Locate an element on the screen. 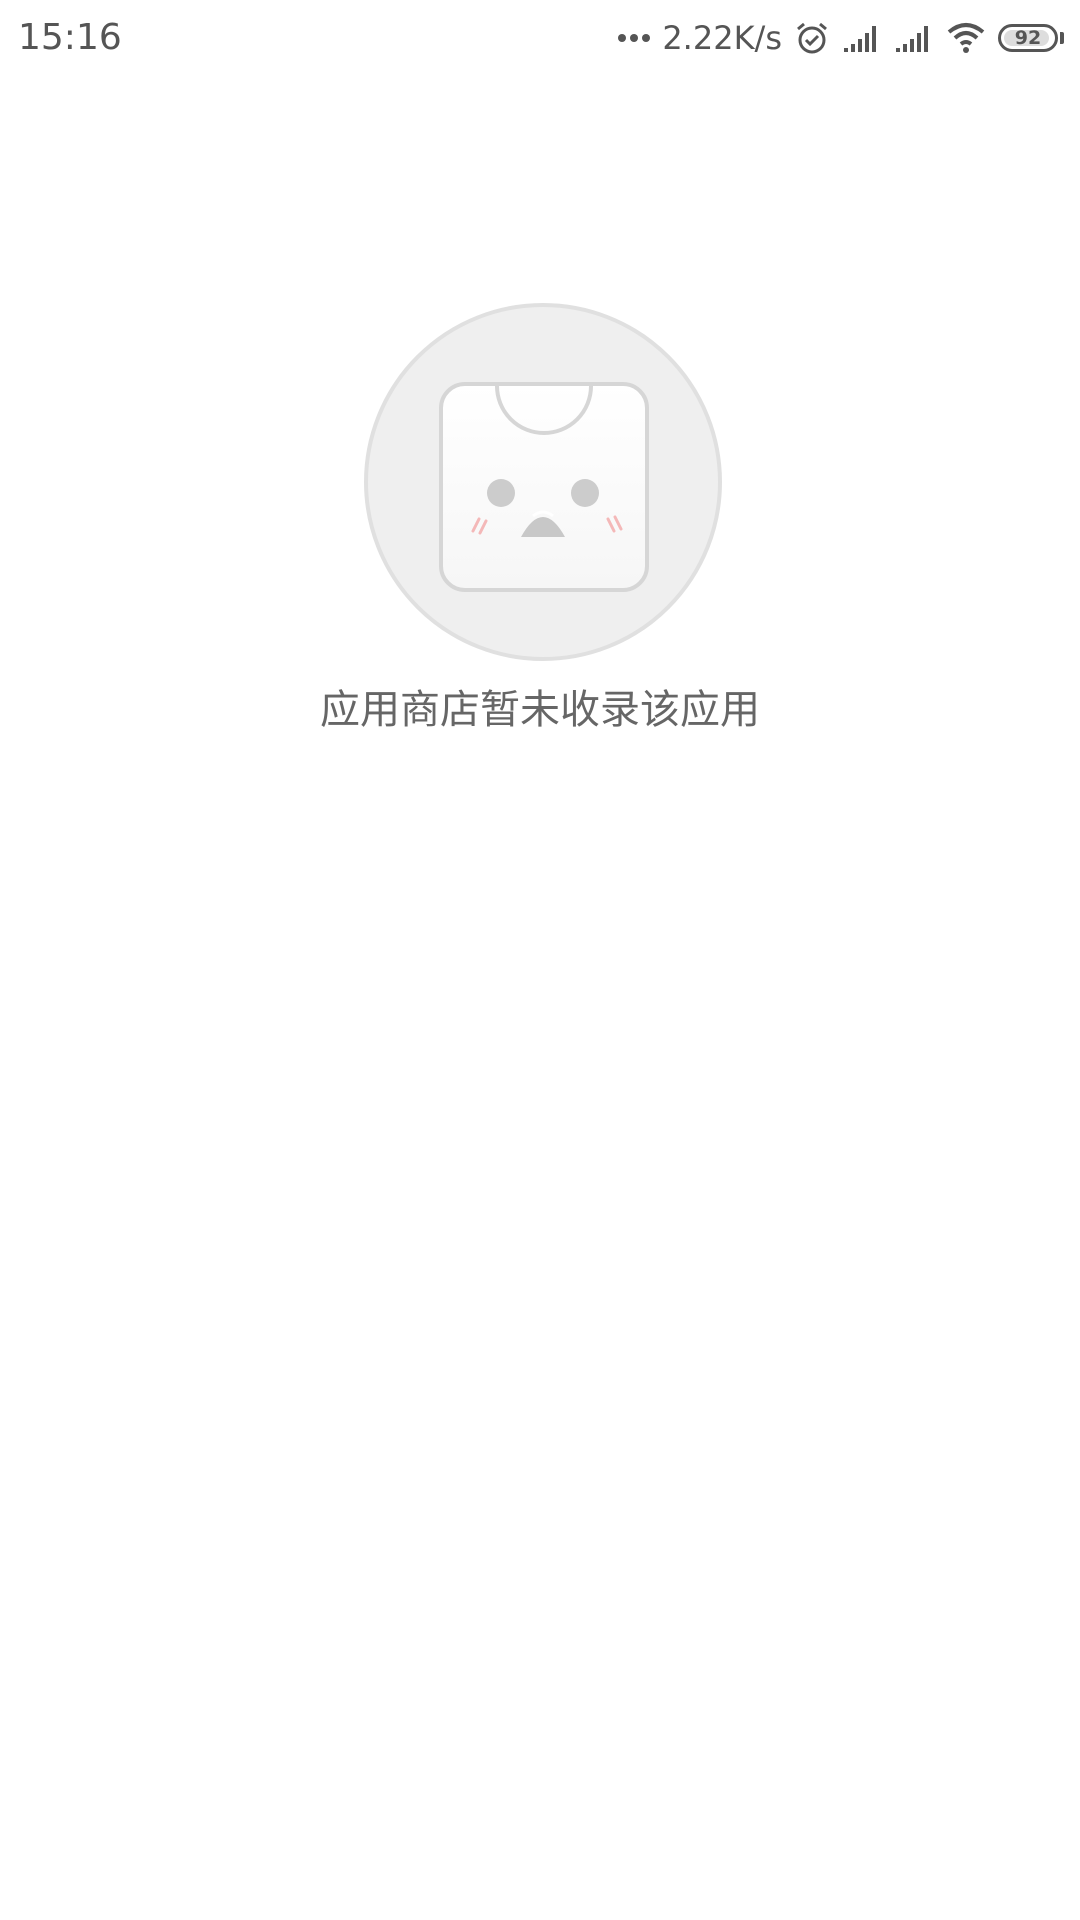 This screenshot has height=1920, width=1080. wifi-icon is located at coordinates (966, 38).